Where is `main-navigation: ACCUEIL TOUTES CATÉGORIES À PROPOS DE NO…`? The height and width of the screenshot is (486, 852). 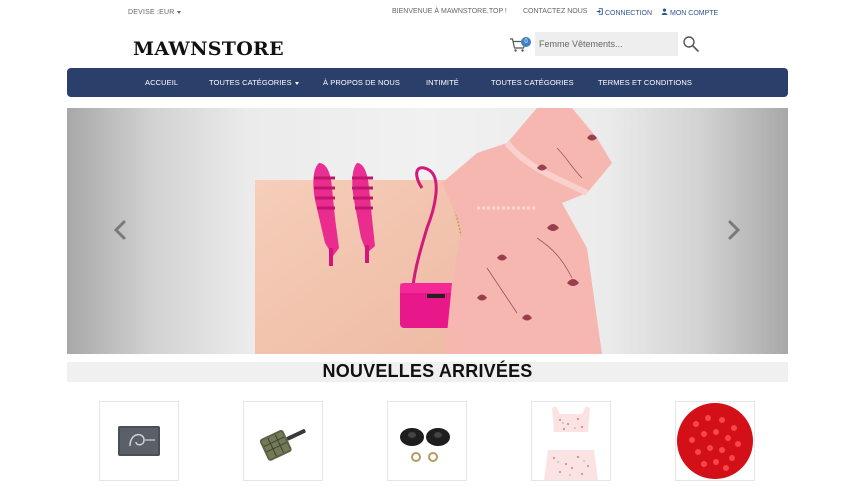 main-navigation: ACCUEIL TOUTES CATÉGORIES À PROPOS DE NO… is located at coordinates (427, 82).